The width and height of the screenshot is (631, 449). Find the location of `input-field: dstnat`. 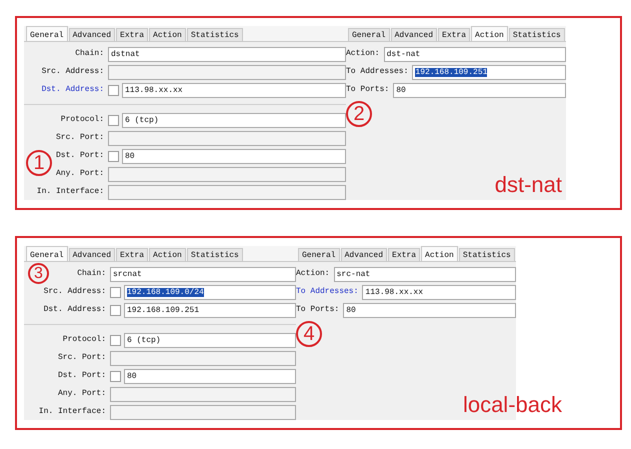

input-field: dstnat is located at coordinates (227, 54).